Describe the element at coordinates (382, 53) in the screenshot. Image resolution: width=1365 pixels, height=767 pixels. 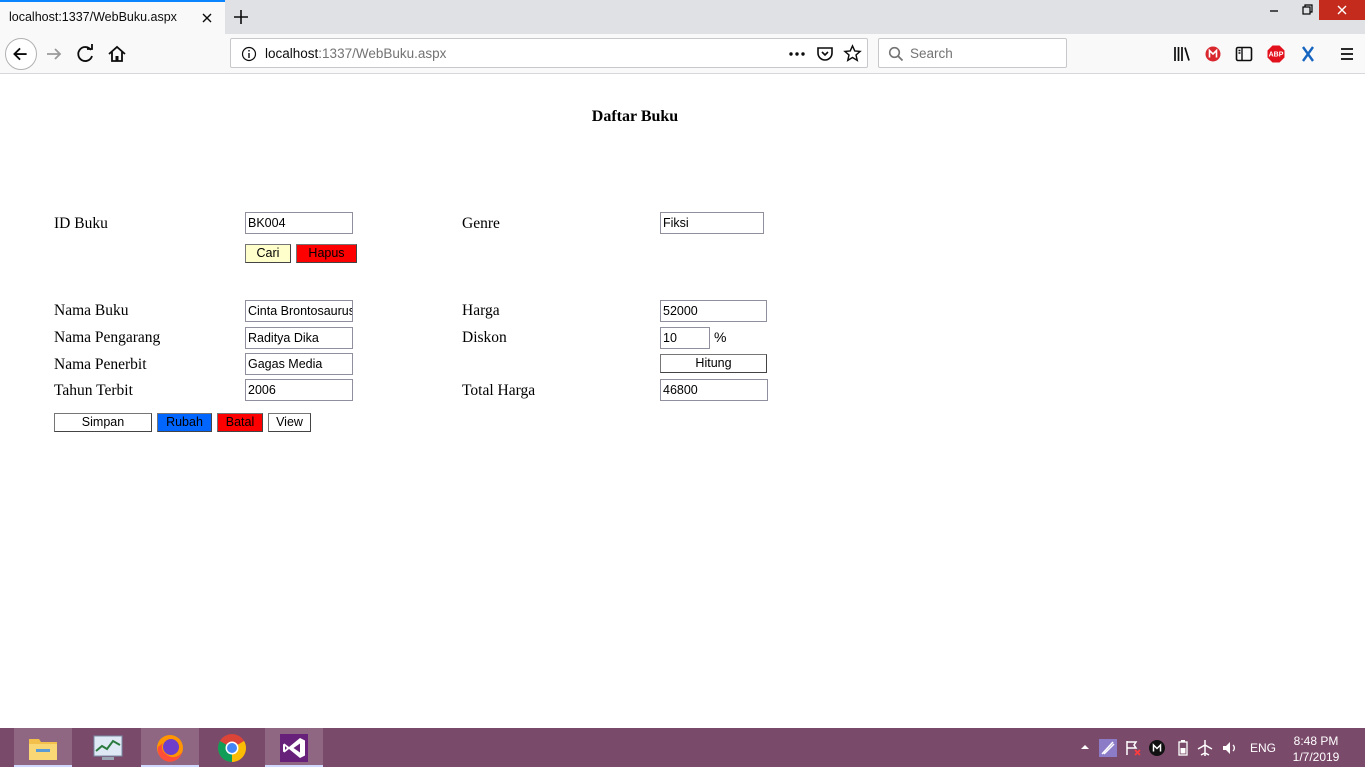
I see `url-path: :1337/WebBuku.aspx` at that location.